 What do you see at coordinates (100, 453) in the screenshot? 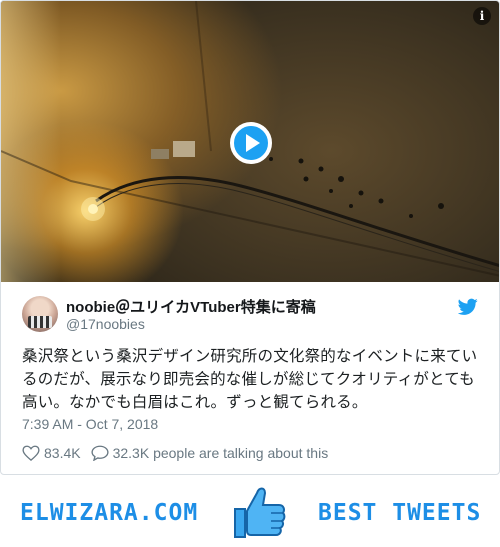
I see `speech-bubble-icon` at bounding box center [100, 453].